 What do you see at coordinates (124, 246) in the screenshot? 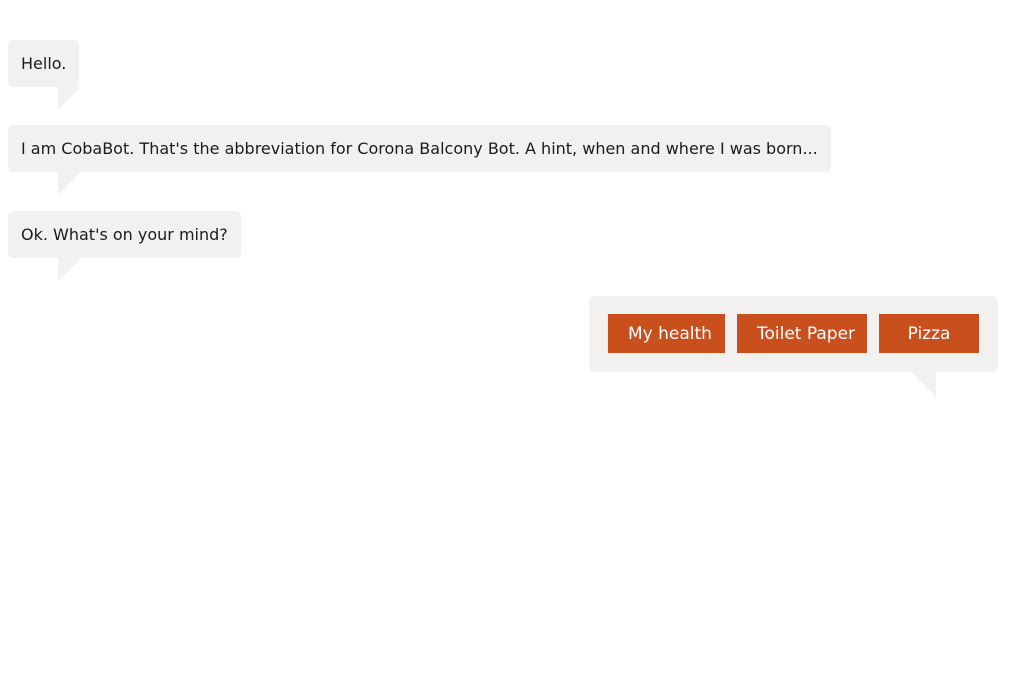
I see `bot-message-bubble: Ok. What's on your mind?` at bounding box center [124, 246].